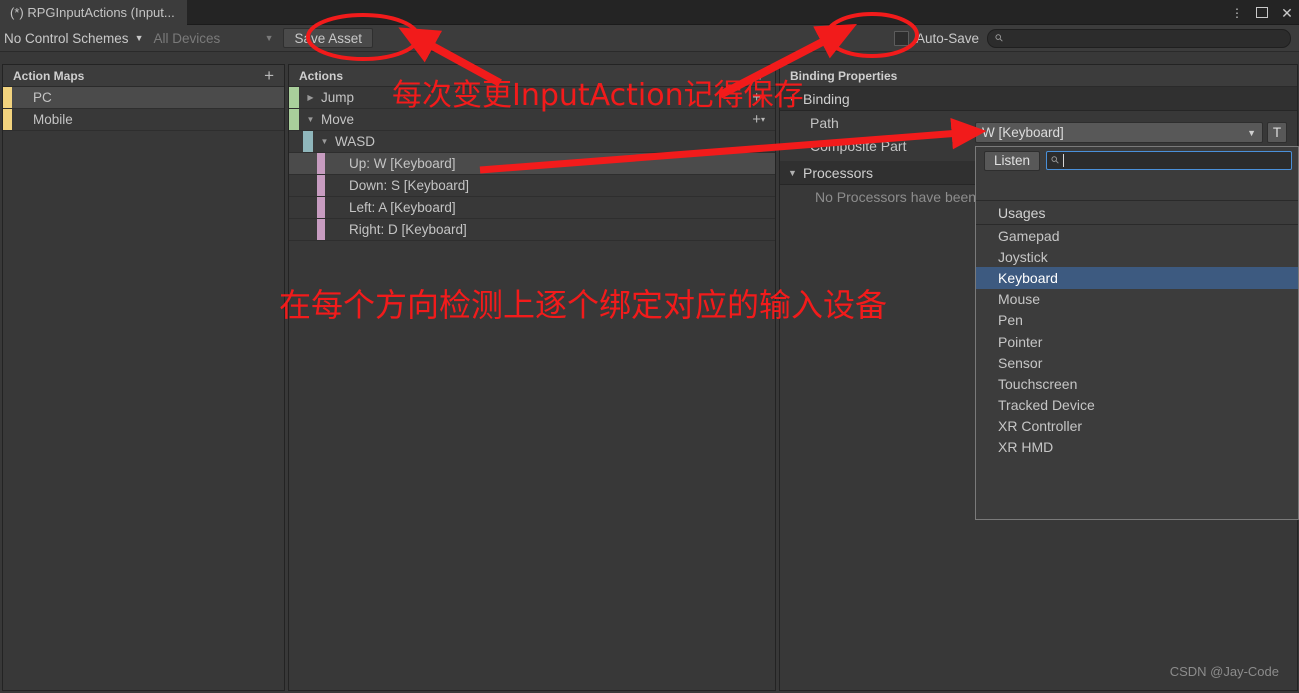 The height and width of the screenshot is (693, 1299). I want to click on path-picker-spacer, so click(1137, 187).